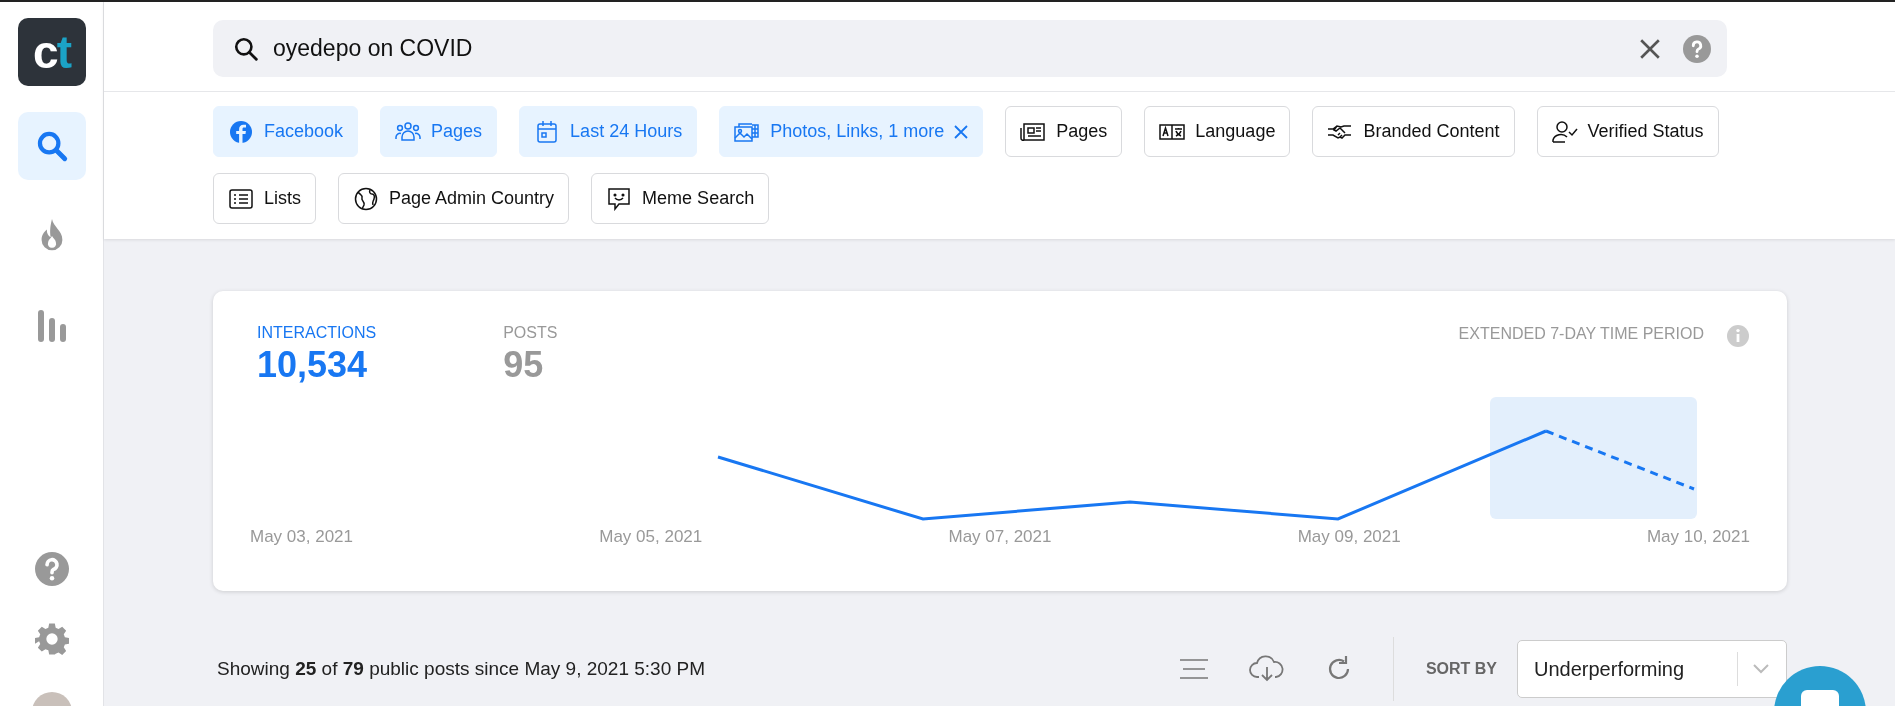  What do you see at coordinates (851, 131) in the screenshot?
I see `filter-chip: Photos, Links, 1 more` at bounding box center [851, 131].